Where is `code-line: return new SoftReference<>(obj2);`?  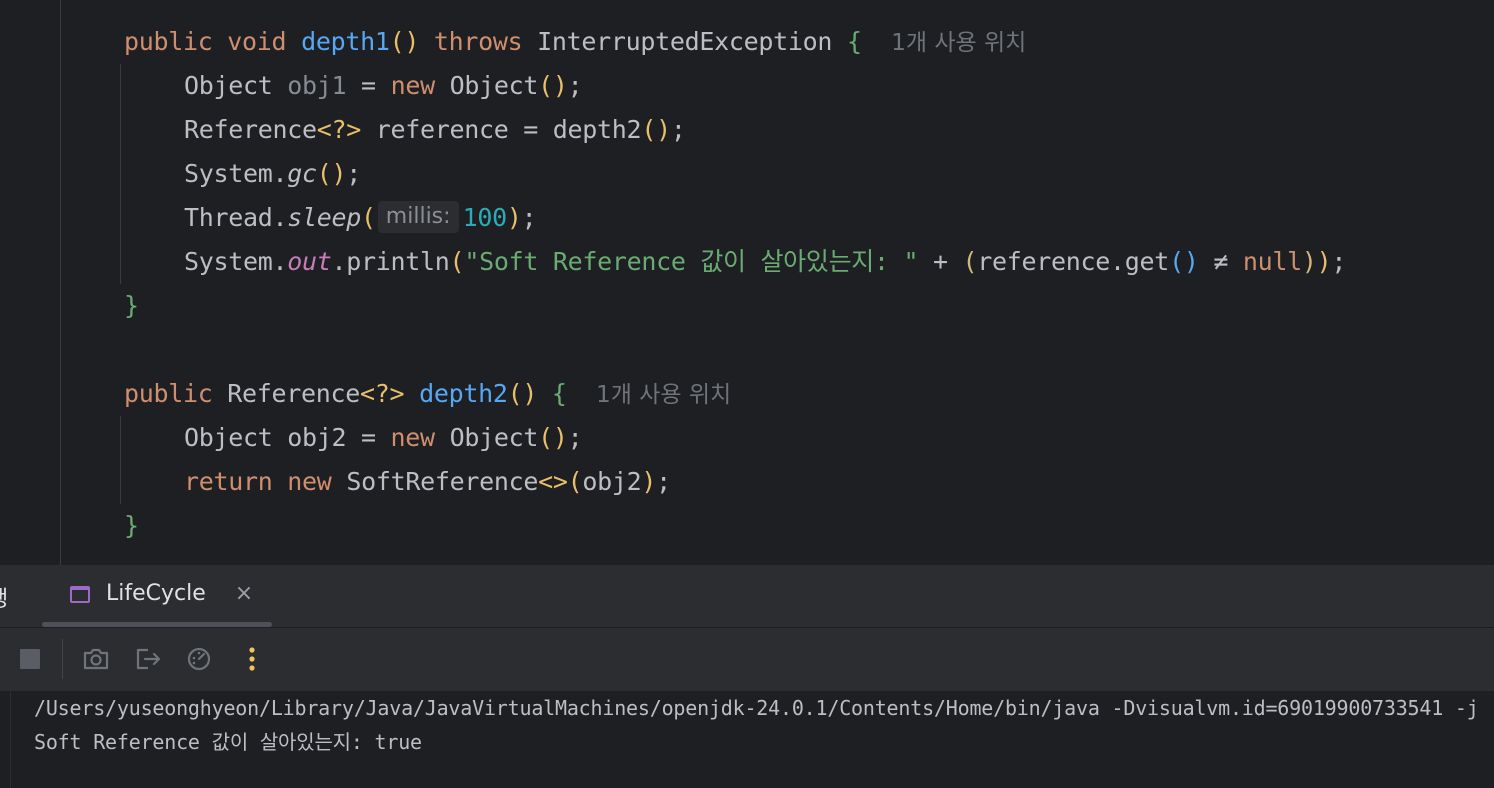
code-line: return new SoftReference<>(obj2); is located at coordinates (427, 482).